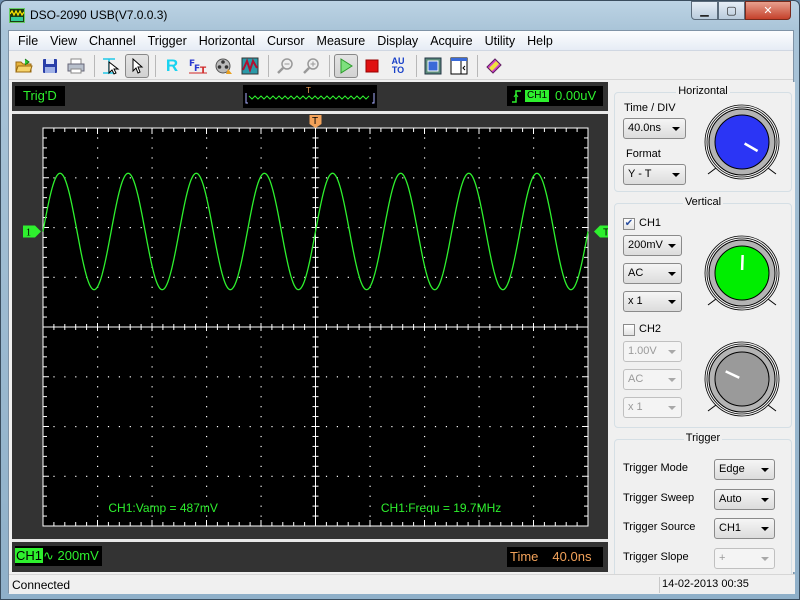  I want to click on ch2-probe-value: x 1, so click(635, 407).